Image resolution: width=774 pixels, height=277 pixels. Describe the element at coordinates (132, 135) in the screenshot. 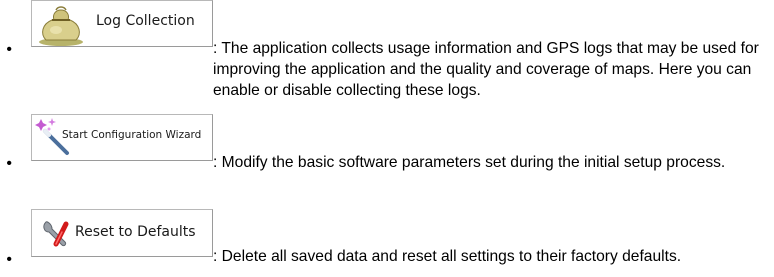

I see `button-label: Start Configuration Wizard` at that location.